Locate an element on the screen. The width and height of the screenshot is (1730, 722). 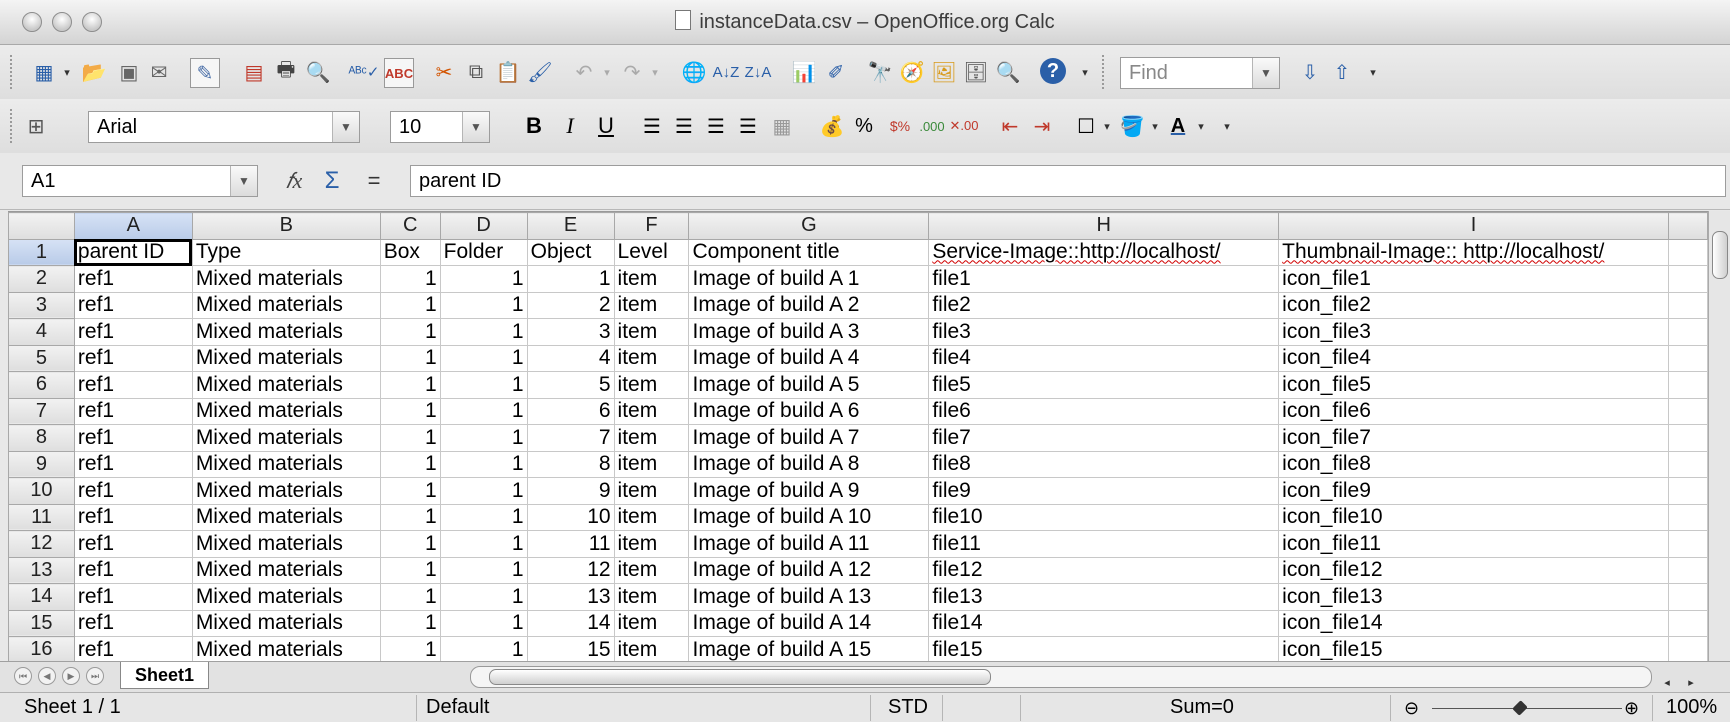
cell: file4 is located at coordinates (1104, 358).